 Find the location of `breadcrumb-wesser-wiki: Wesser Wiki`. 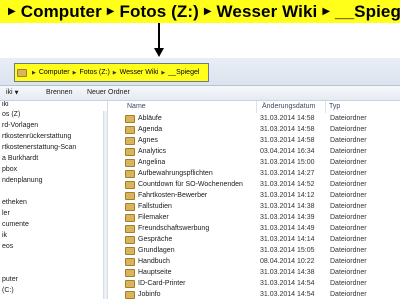

breadcrumb-wesser-wiki: Wesser Wiki is located at coordinates (267, 12).